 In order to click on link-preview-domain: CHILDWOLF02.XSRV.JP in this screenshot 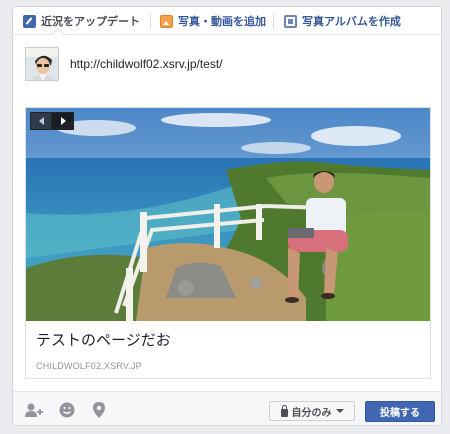, I will do `click(89, 366)`.